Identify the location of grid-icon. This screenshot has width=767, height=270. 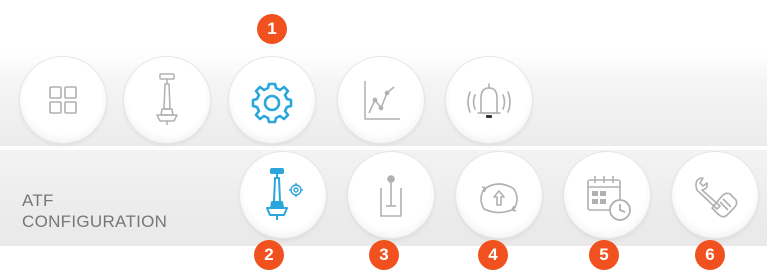
(63, 100).